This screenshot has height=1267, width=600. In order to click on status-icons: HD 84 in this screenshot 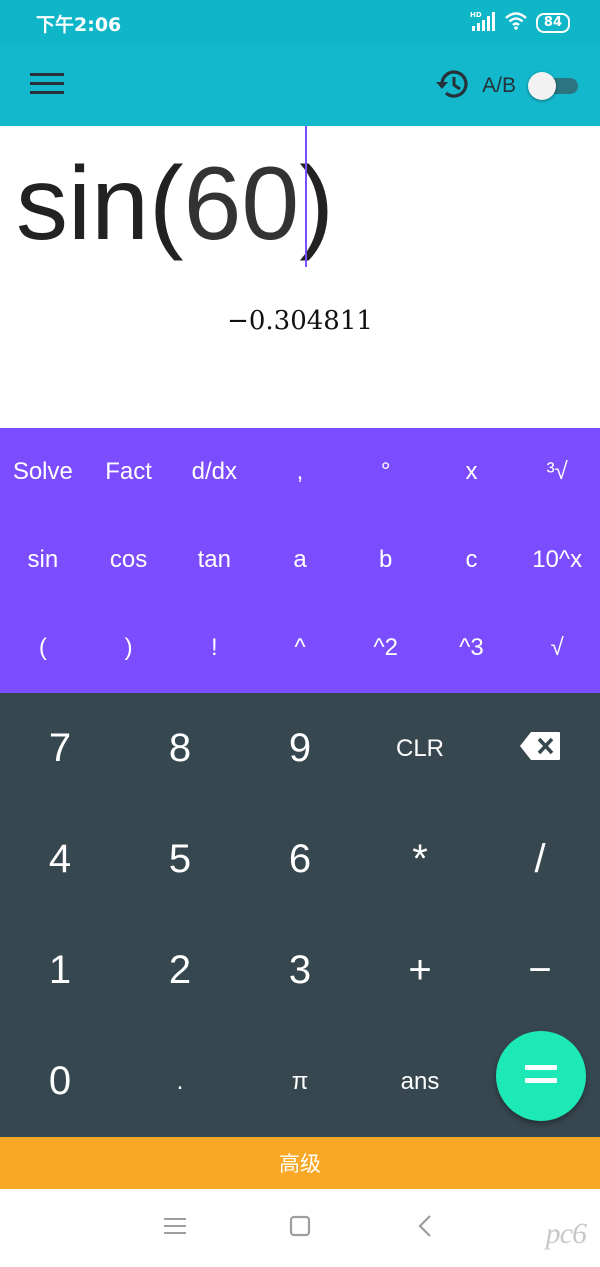, I will do `click(520, 23)`.